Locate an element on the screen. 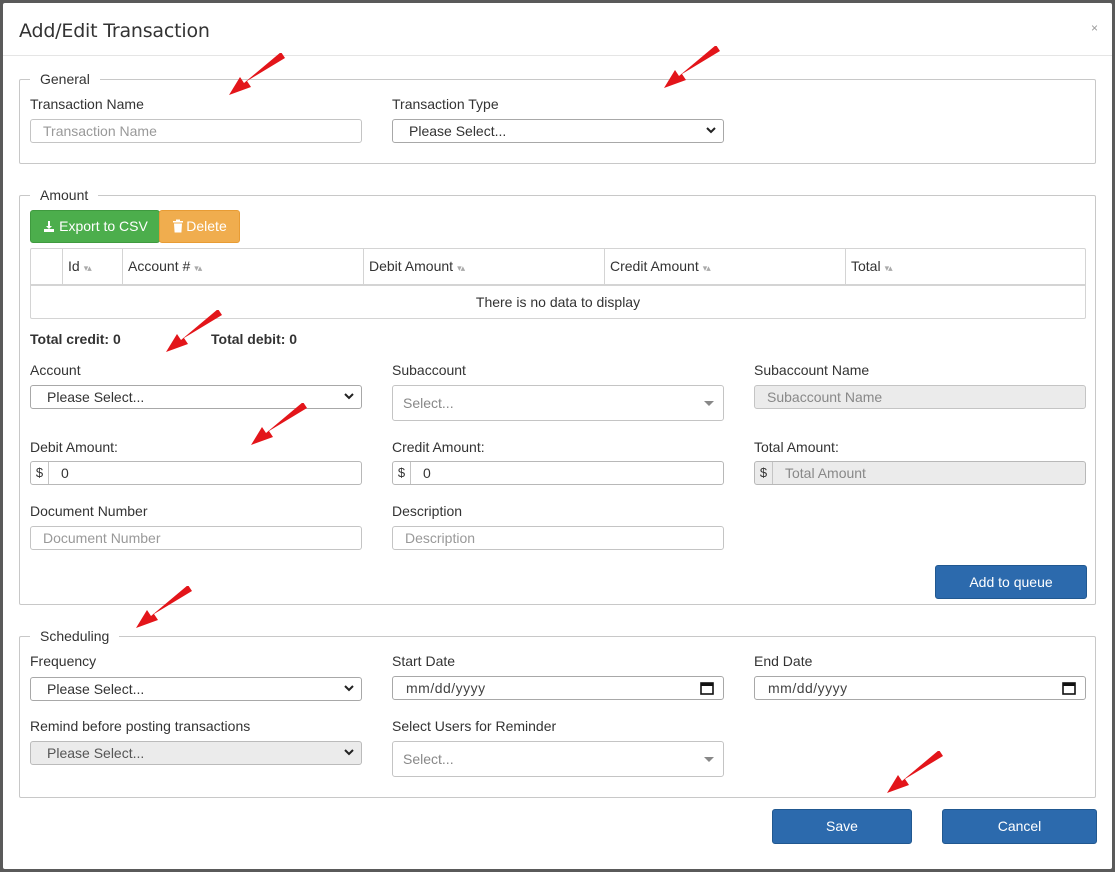  transaction-name-input: Transaction Name is located at coordinates (196, 131).